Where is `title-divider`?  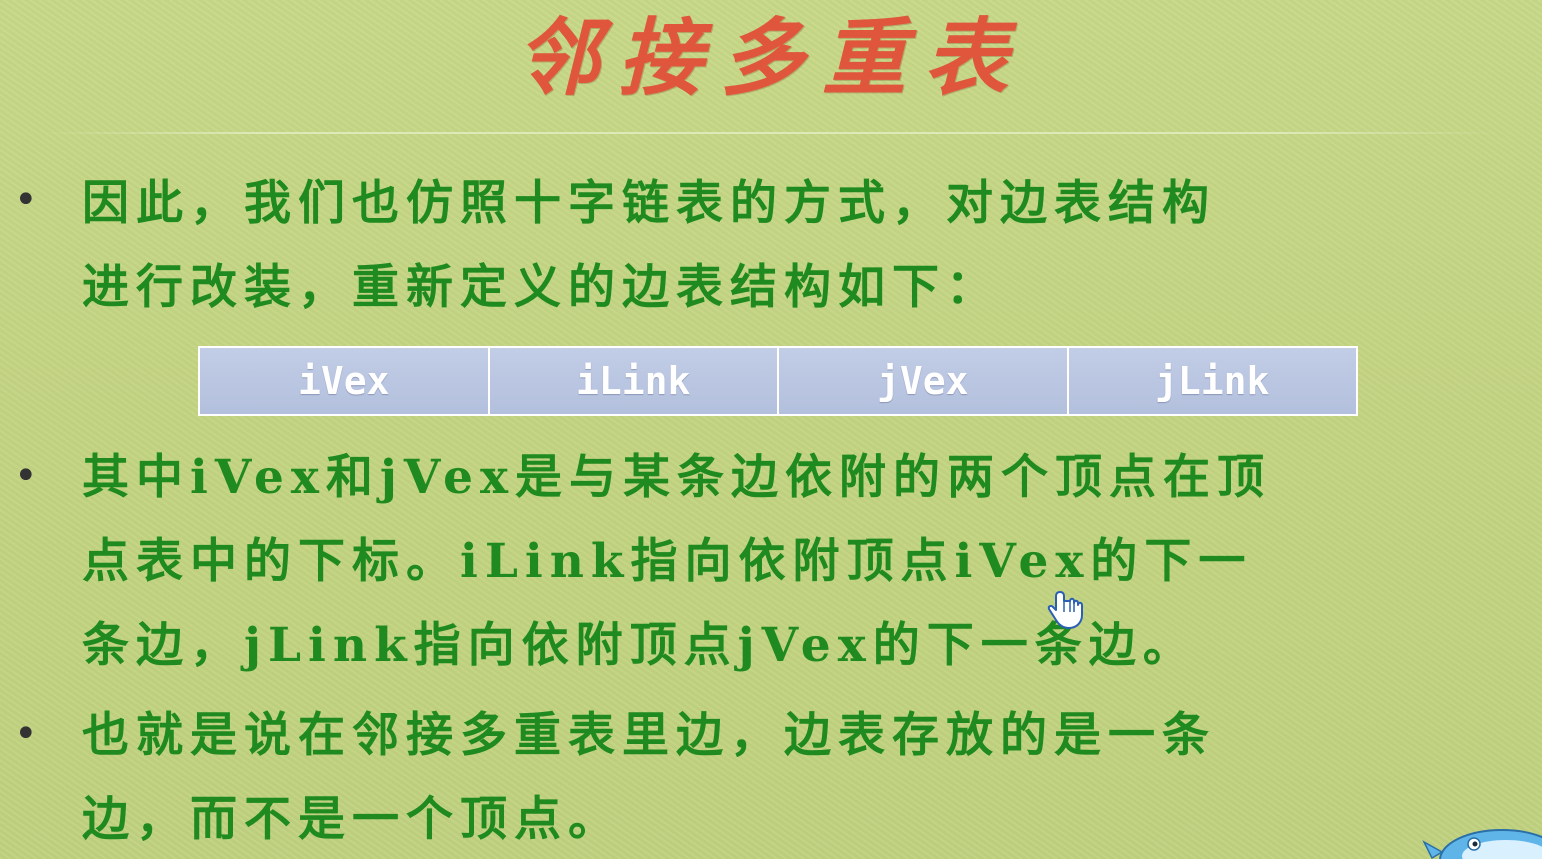 title-divider is located at coordinates (770, 133).